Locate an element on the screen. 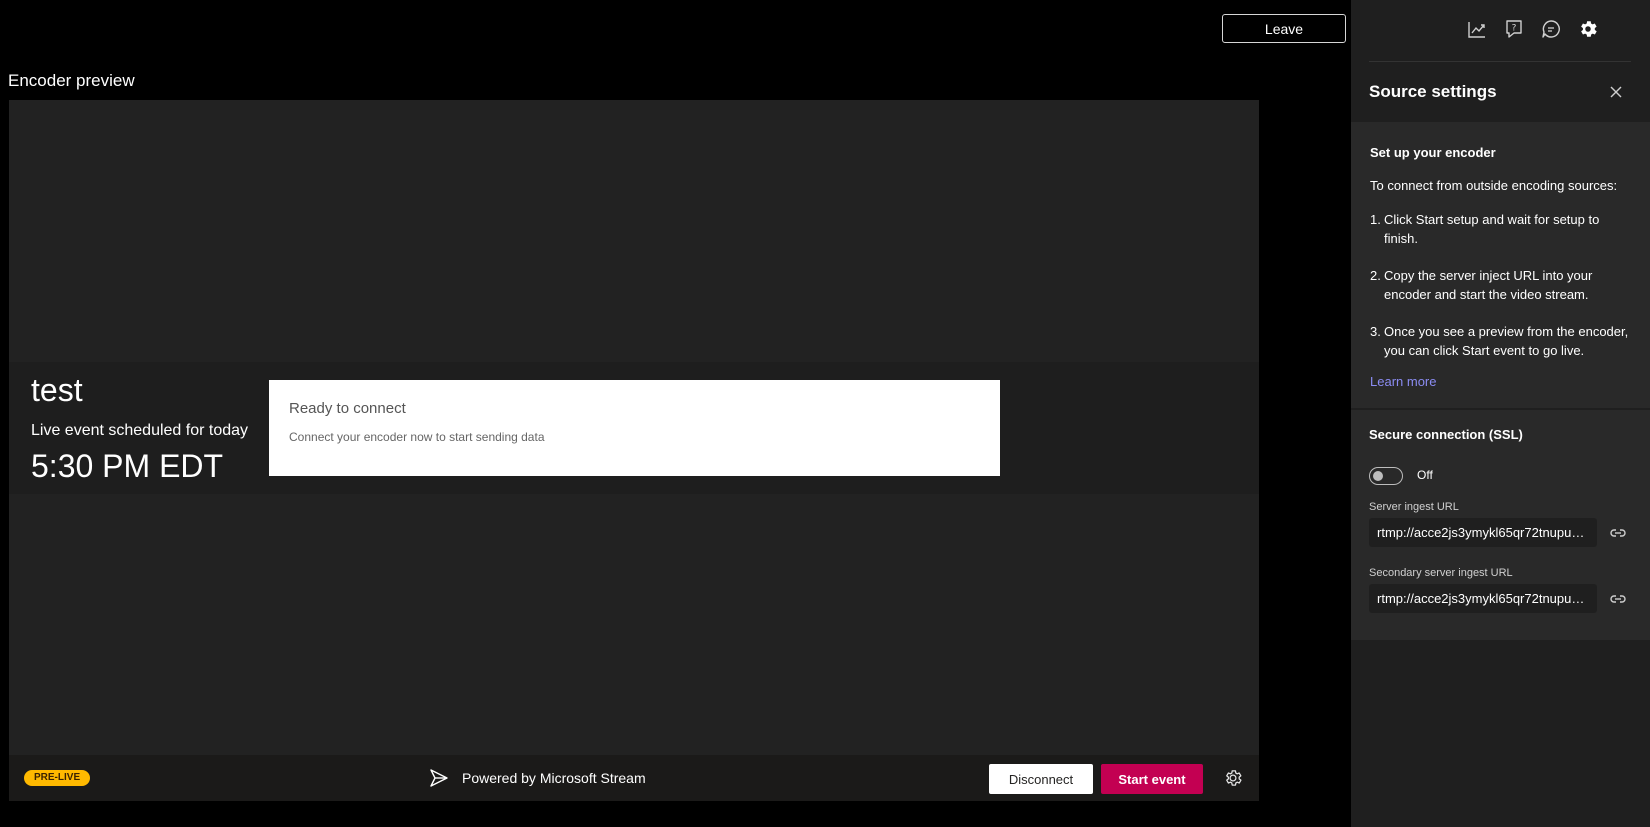  event-name: test is located at coordinates (57, 390).